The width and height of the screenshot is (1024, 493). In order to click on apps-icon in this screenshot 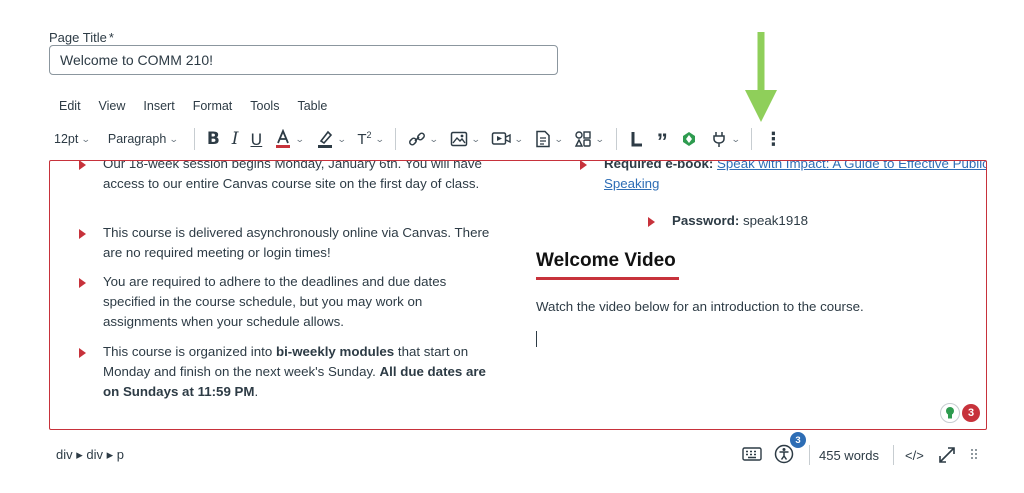, I will do `click(583, 139)`.